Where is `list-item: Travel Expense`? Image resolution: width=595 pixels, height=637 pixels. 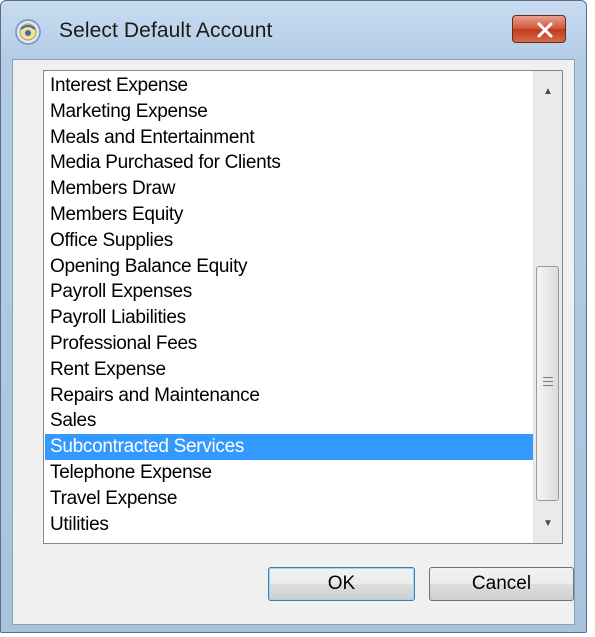
list-item: Travel Expense is located at coordinates (291, 499).